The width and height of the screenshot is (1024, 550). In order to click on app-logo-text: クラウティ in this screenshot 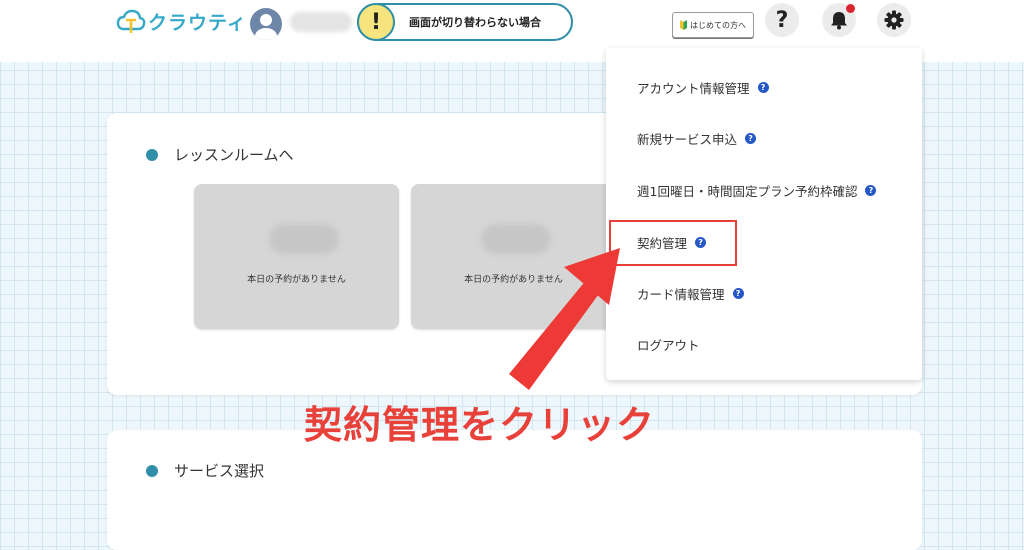, I will do `click(197, 23)`.